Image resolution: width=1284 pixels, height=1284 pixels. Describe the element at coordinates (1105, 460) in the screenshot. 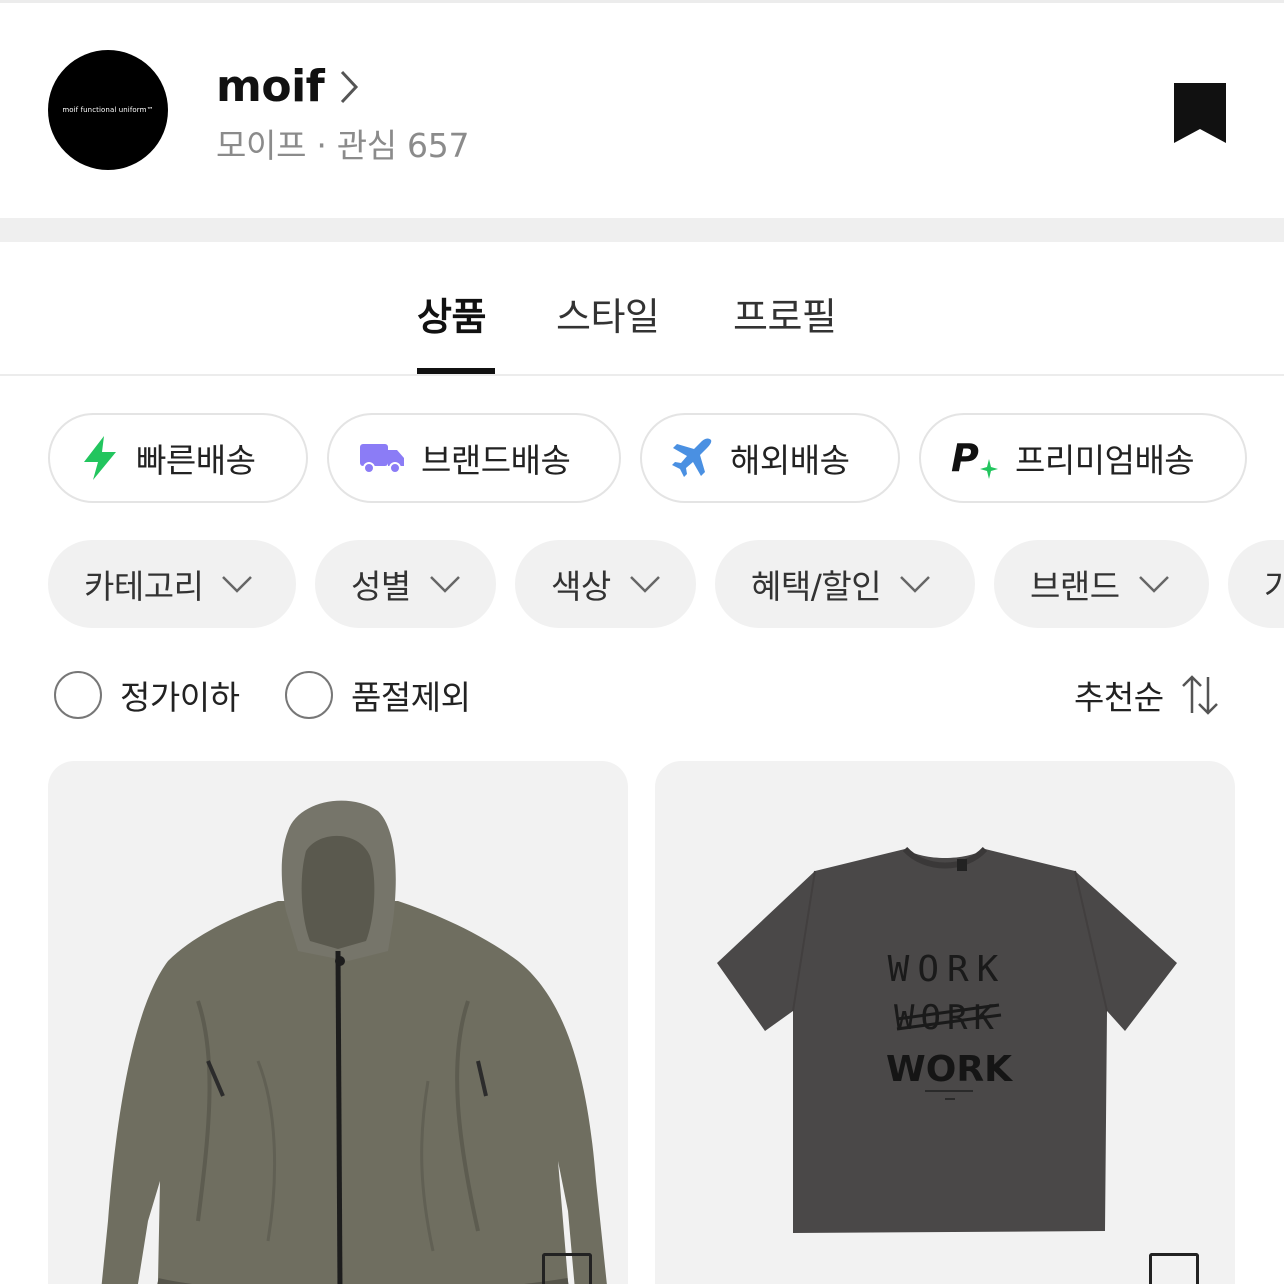

I see `chip-label: 프리미엄배송` at that location.